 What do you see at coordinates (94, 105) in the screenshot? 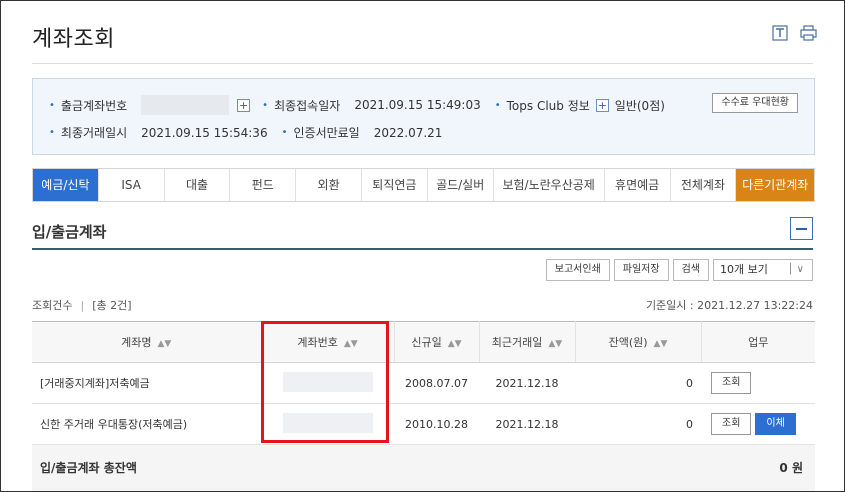
I see `account-label: 출금계좌번호` at bounding box center [94, 105].